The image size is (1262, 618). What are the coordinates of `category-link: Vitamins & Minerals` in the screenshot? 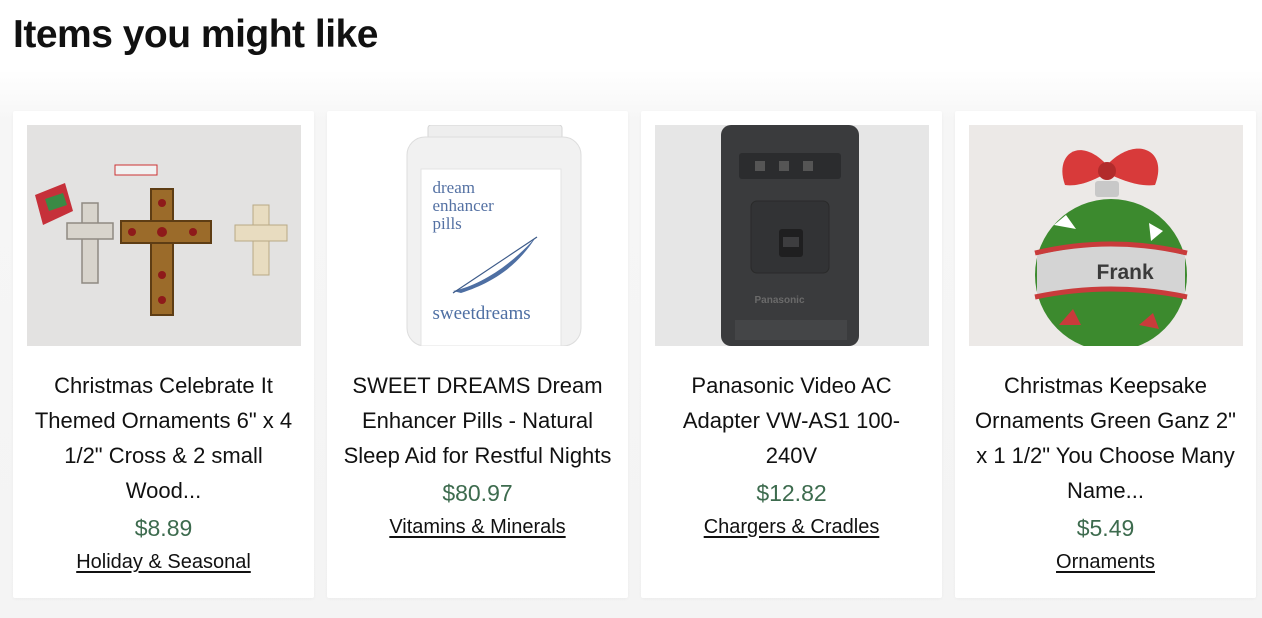 It's located at (477, 527).